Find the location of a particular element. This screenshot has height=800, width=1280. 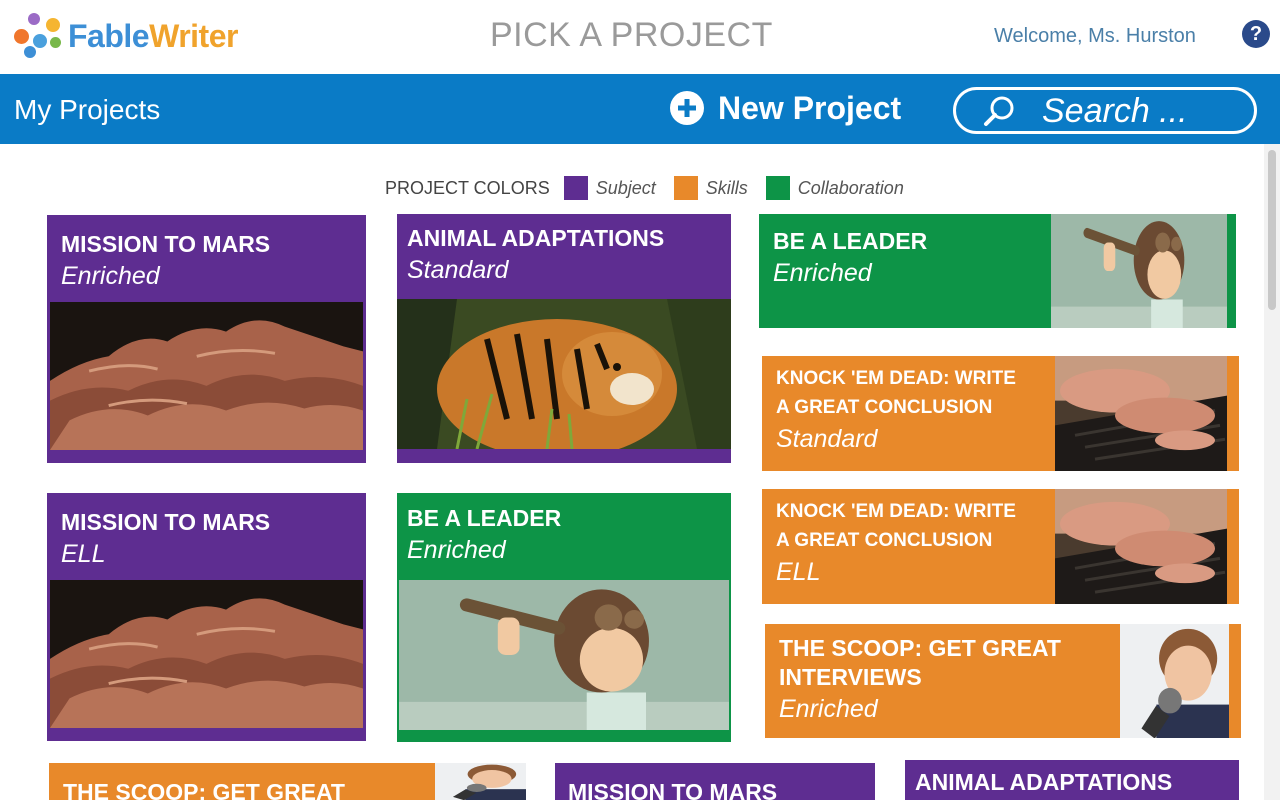

skills-swatch is located at coordinates (685, 188).